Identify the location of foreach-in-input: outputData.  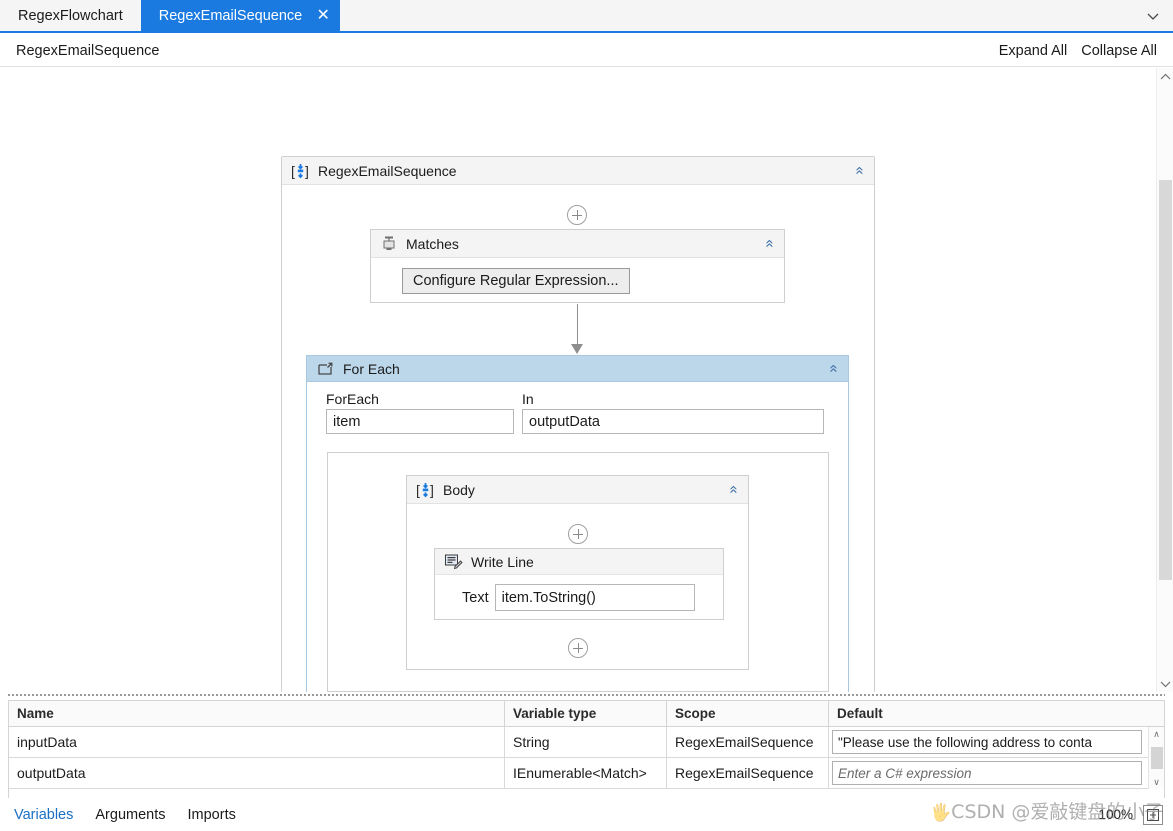
(673, 421).